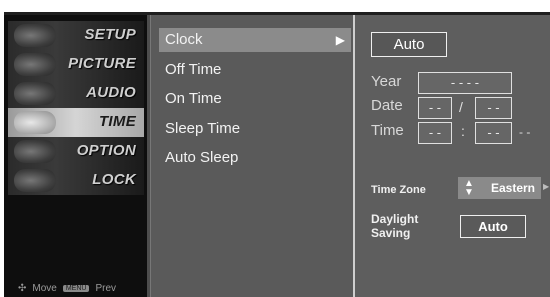 The image size is (550, 297). What do you see at coordinates (102, 63) in the screenshot?
I see `category-label: PICTURE` at bounding box center [102, 63].